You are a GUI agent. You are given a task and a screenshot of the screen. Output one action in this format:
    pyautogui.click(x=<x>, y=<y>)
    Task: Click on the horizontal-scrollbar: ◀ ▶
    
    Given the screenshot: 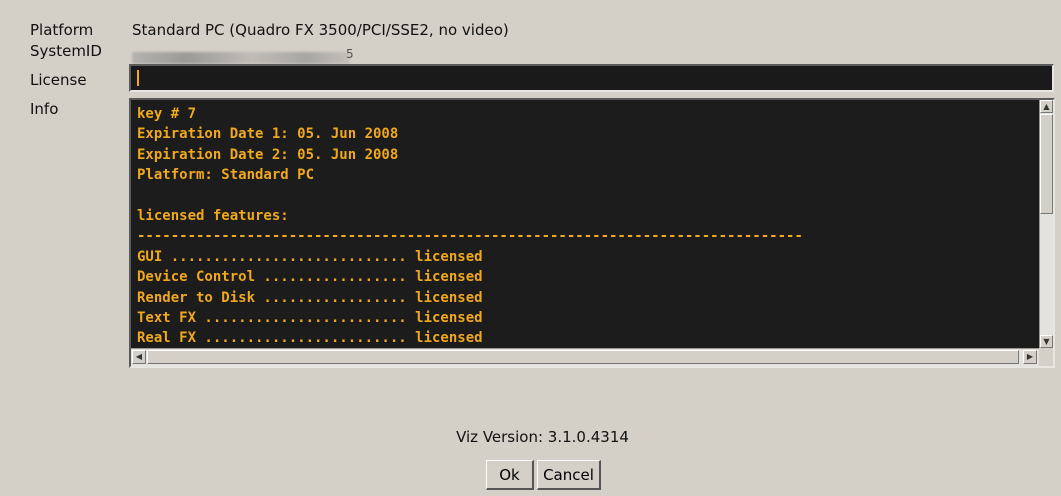 What is the action you would take?
    pyautogui.click(x=585, y=357)
    